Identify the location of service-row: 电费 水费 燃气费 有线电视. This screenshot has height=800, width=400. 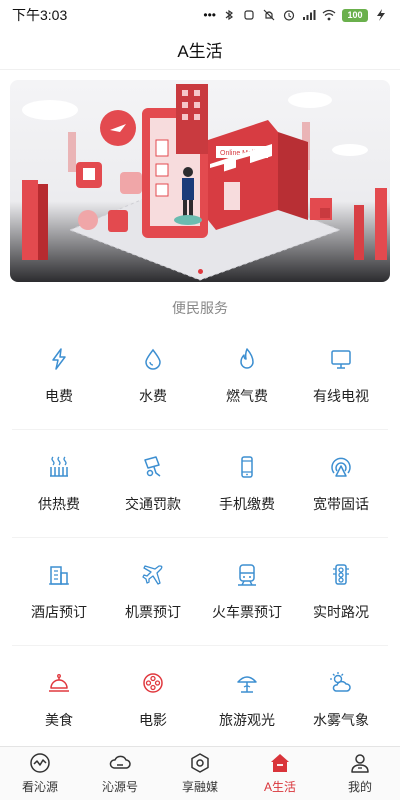
(200, 376).